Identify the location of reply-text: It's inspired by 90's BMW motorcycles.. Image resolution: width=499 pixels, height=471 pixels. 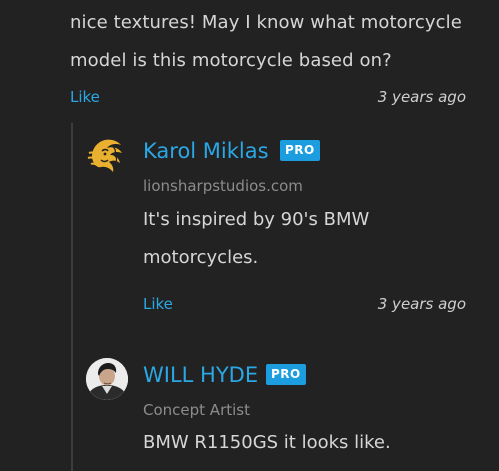
(256, 238).